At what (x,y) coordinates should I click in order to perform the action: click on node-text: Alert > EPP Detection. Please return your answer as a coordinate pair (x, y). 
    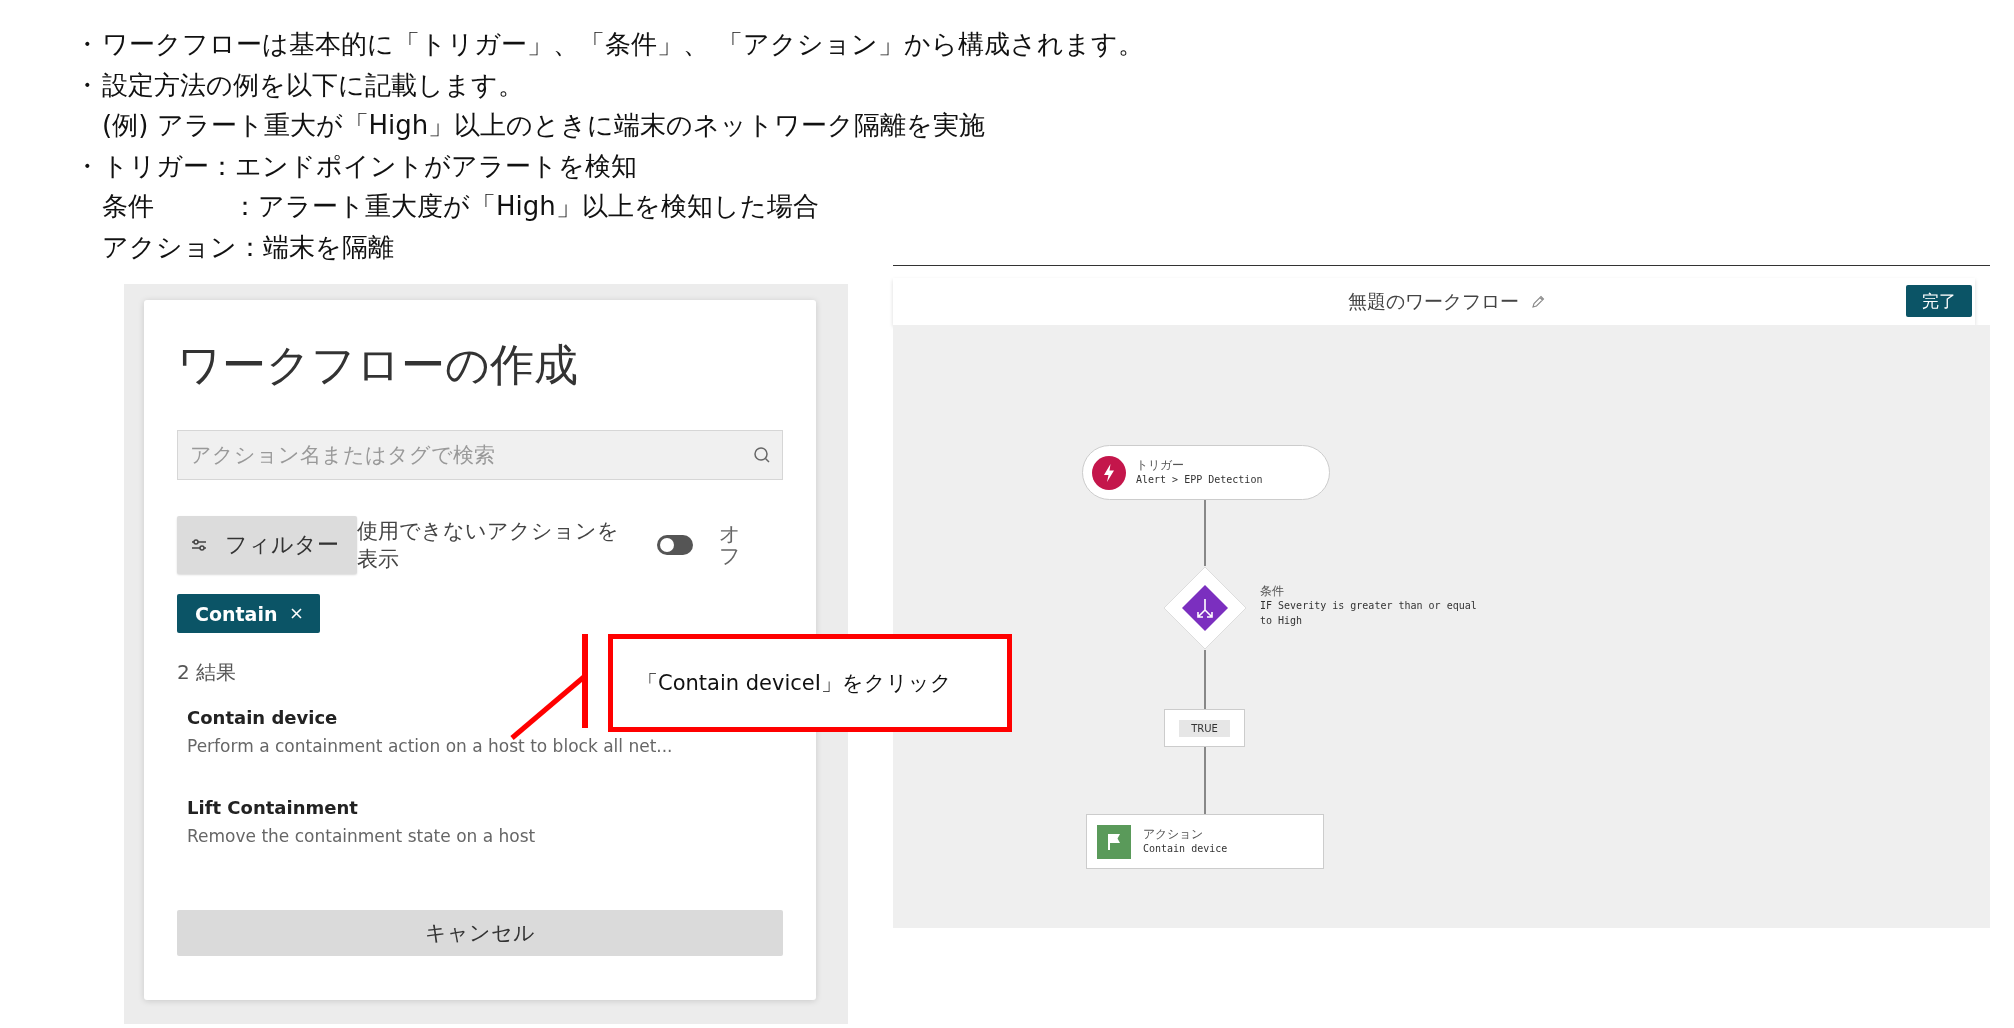
    Looking at the image, I should click on (1199, 479).